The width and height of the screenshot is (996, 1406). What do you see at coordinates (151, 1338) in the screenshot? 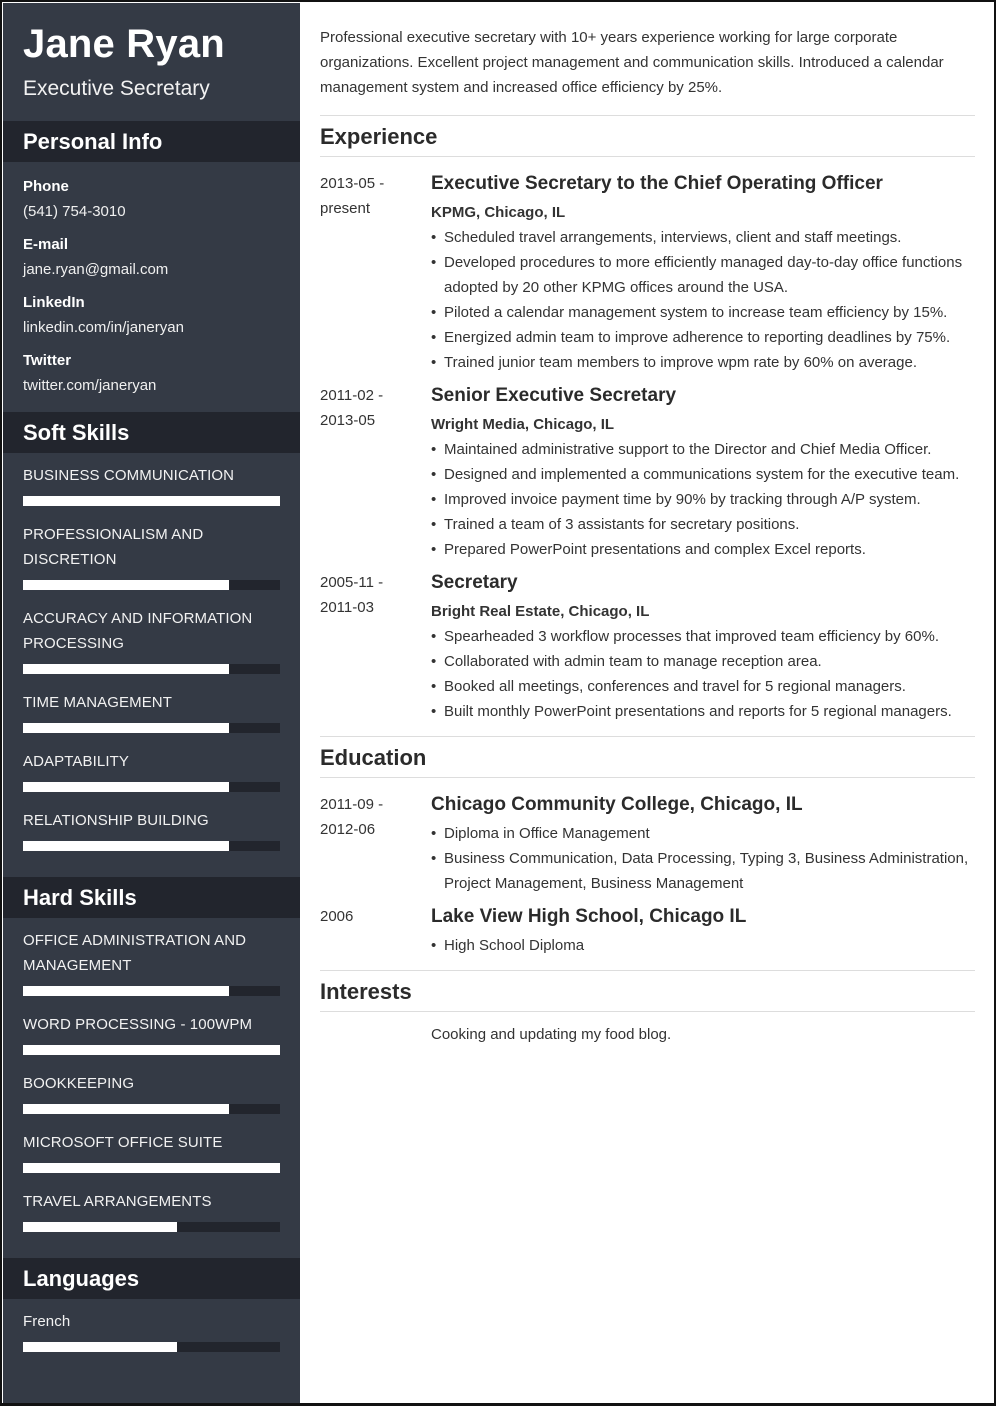
I see `languages-list: French` at bounding box center [151, 1338].